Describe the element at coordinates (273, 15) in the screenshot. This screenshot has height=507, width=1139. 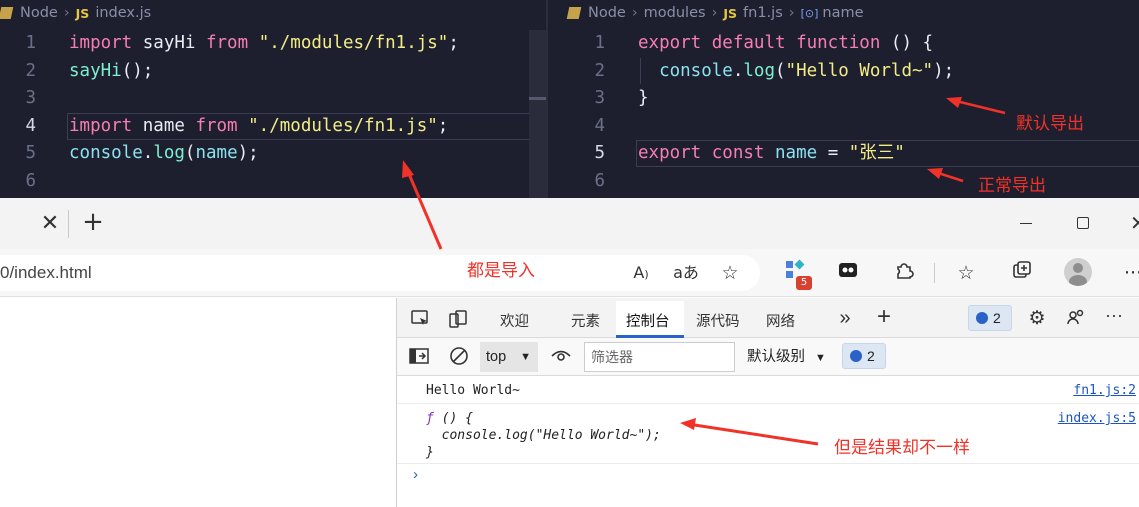
I see `breadcrumb: Node › JS index.js` at that location.